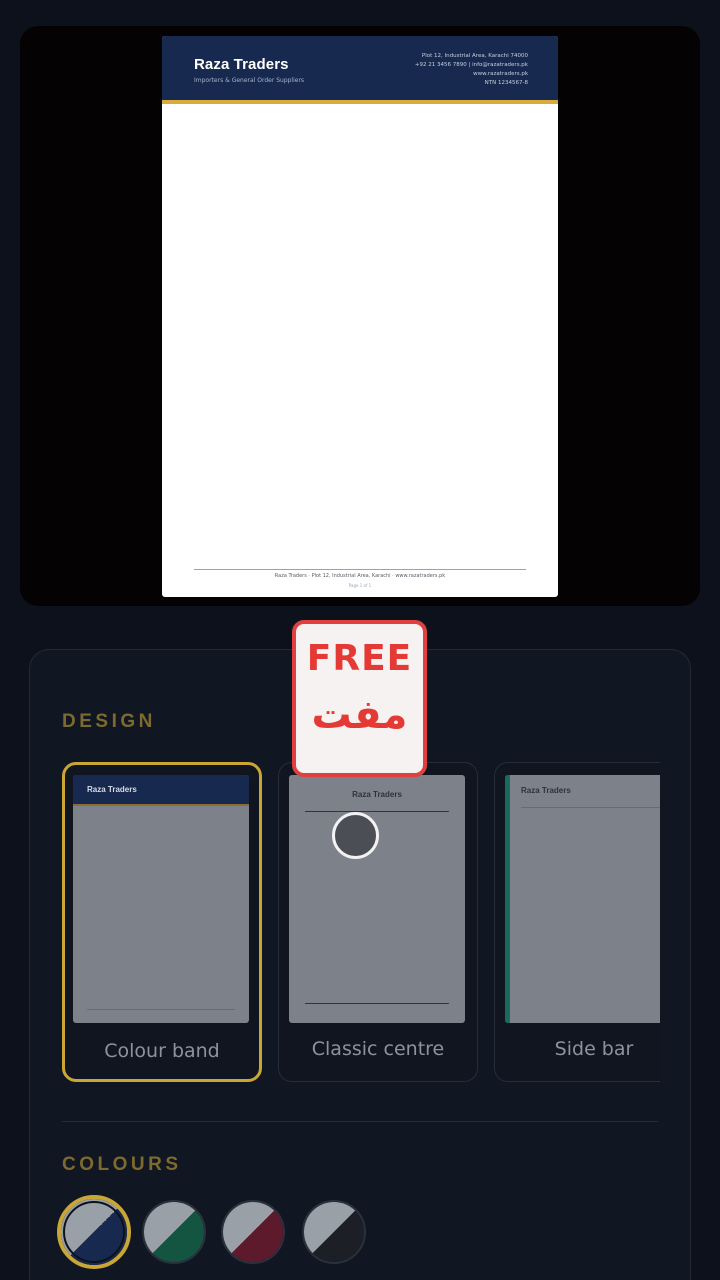 Image resolution: width=720 pixels, height=1280 pixels. What do you see at coordinates (355, 835) in the screenshot?
I see `touch-indicator` at bounding box center [355, 835].